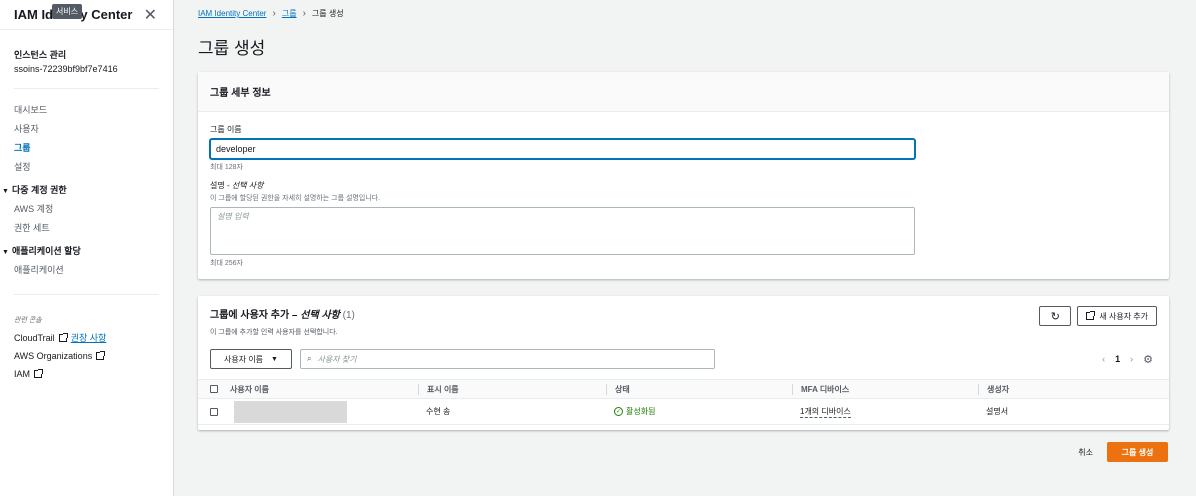 Image resolution: width=1196 pixels, height=496 pixels. Describe the element at coordinates (22, 374) in the screenshot. I see `link-label: IAM` at that location.